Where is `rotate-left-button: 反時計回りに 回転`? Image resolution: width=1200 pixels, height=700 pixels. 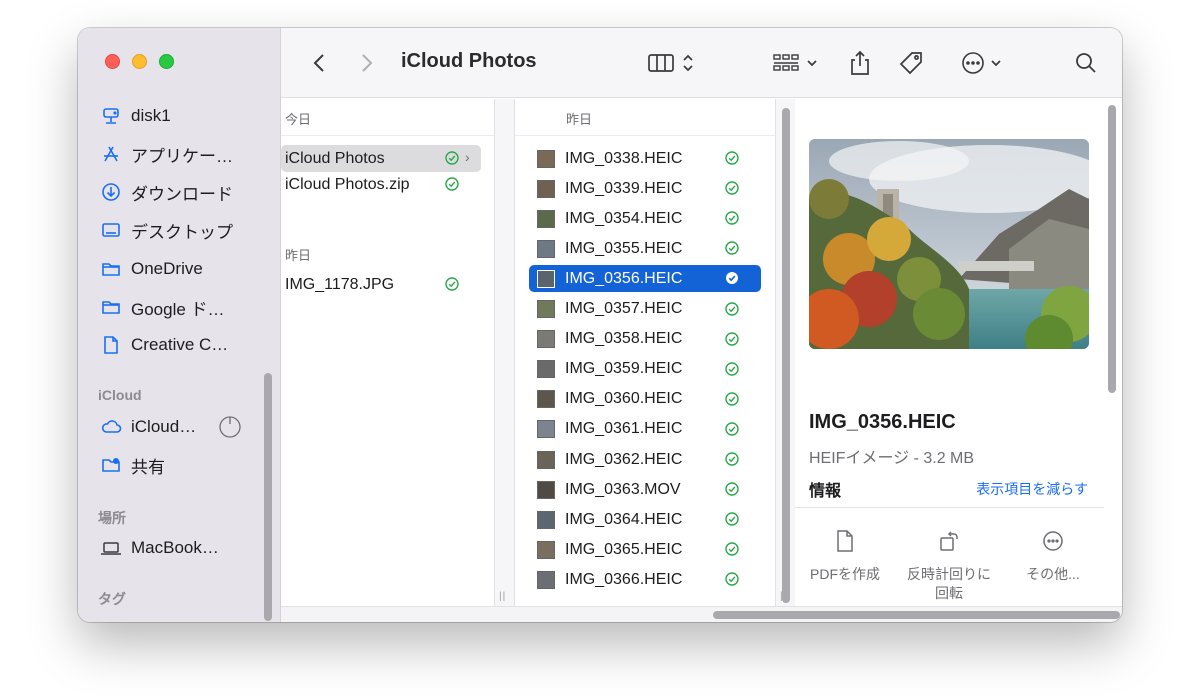
rotate-left-button: 反時計回りに 回転 is located at coordinates (949, 566).